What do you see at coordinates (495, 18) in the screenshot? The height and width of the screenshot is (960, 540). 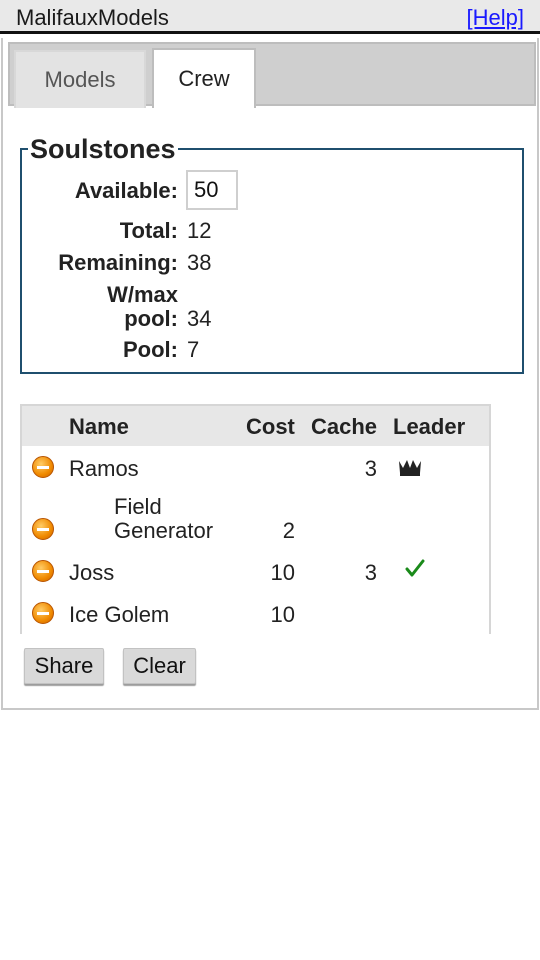 I see `help-link: [Help]` at bounding box center [495, 18].